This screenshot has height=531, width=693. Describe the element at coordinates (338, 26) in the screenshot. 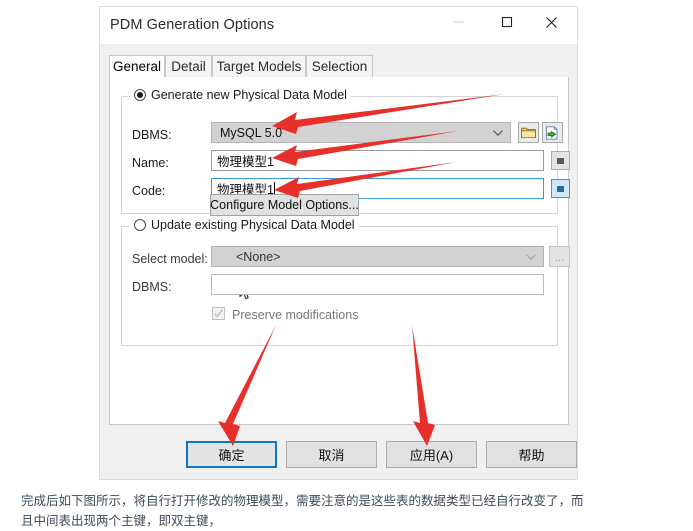

I see `title-bar: PDM Generation Options` at that location.